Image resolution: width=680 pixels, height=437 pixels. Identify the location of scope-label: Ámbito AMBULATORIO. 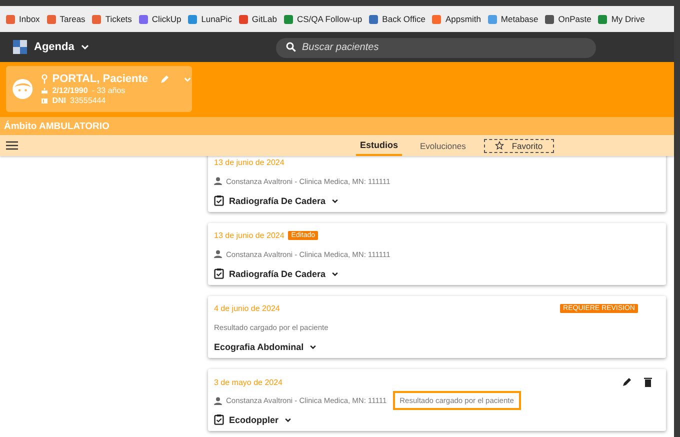
(57, 126).